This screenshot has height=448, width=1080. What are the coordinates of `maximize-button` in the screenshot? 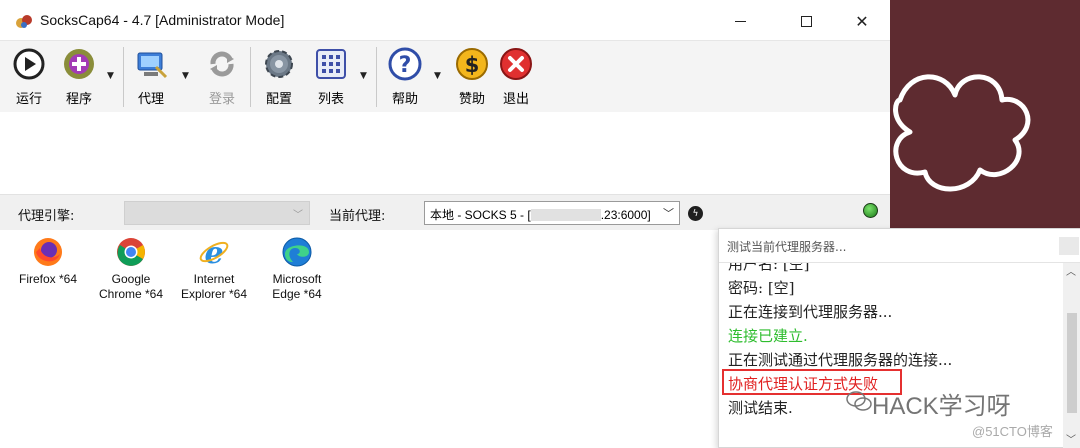 It's located at (806, 21).